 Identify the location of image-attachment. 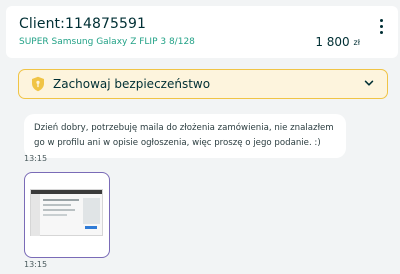
(67, 215).